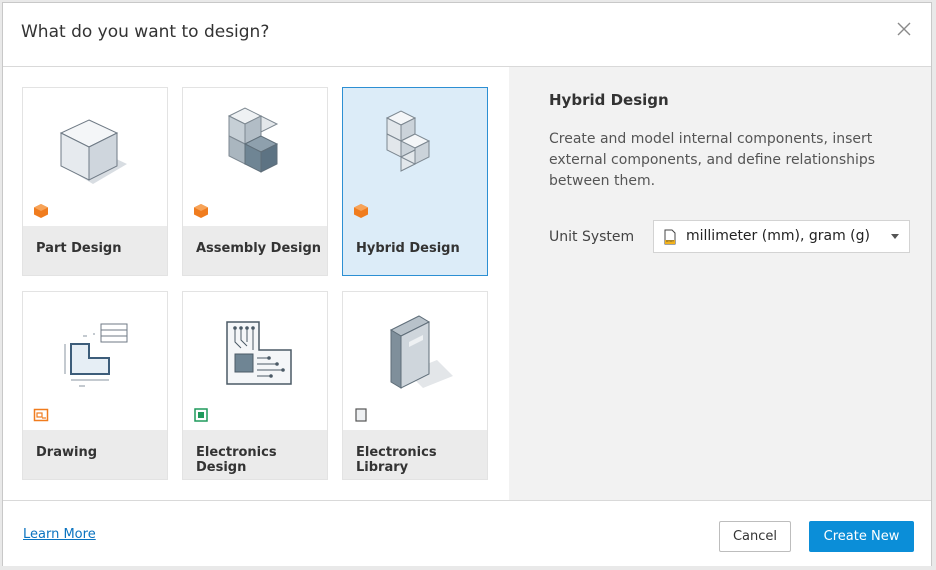 The image size is (936, 570). I want to click on tile-label: Assembly Design, so click(255, 250).